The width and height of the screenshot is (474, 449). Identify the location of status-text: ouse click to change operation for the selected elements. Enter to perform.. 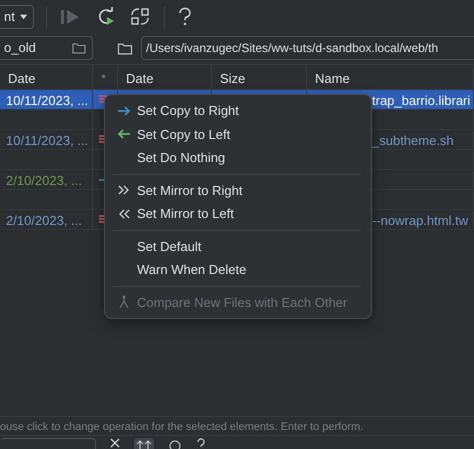
(237, 426).